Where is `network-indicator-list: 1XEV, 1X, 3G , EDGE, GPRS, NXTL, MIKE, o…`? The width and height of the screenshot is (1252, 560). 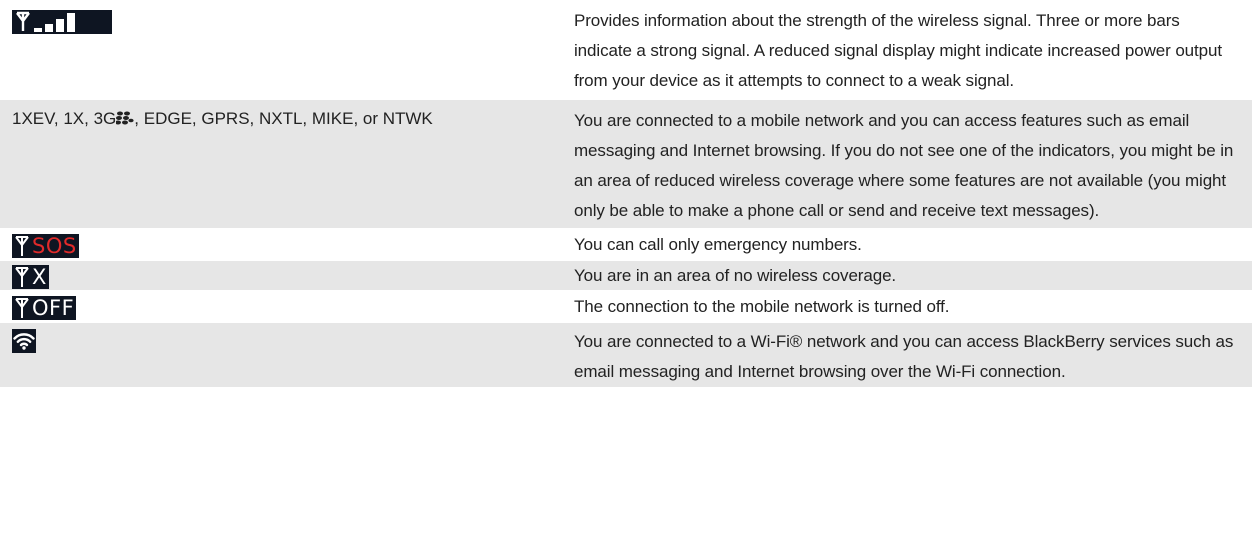
network-indicator-list: 1XEV, 1X, 3G , EDGE, GPRS, NXTL, MIKE, o… is located at coordinates (282, 119).